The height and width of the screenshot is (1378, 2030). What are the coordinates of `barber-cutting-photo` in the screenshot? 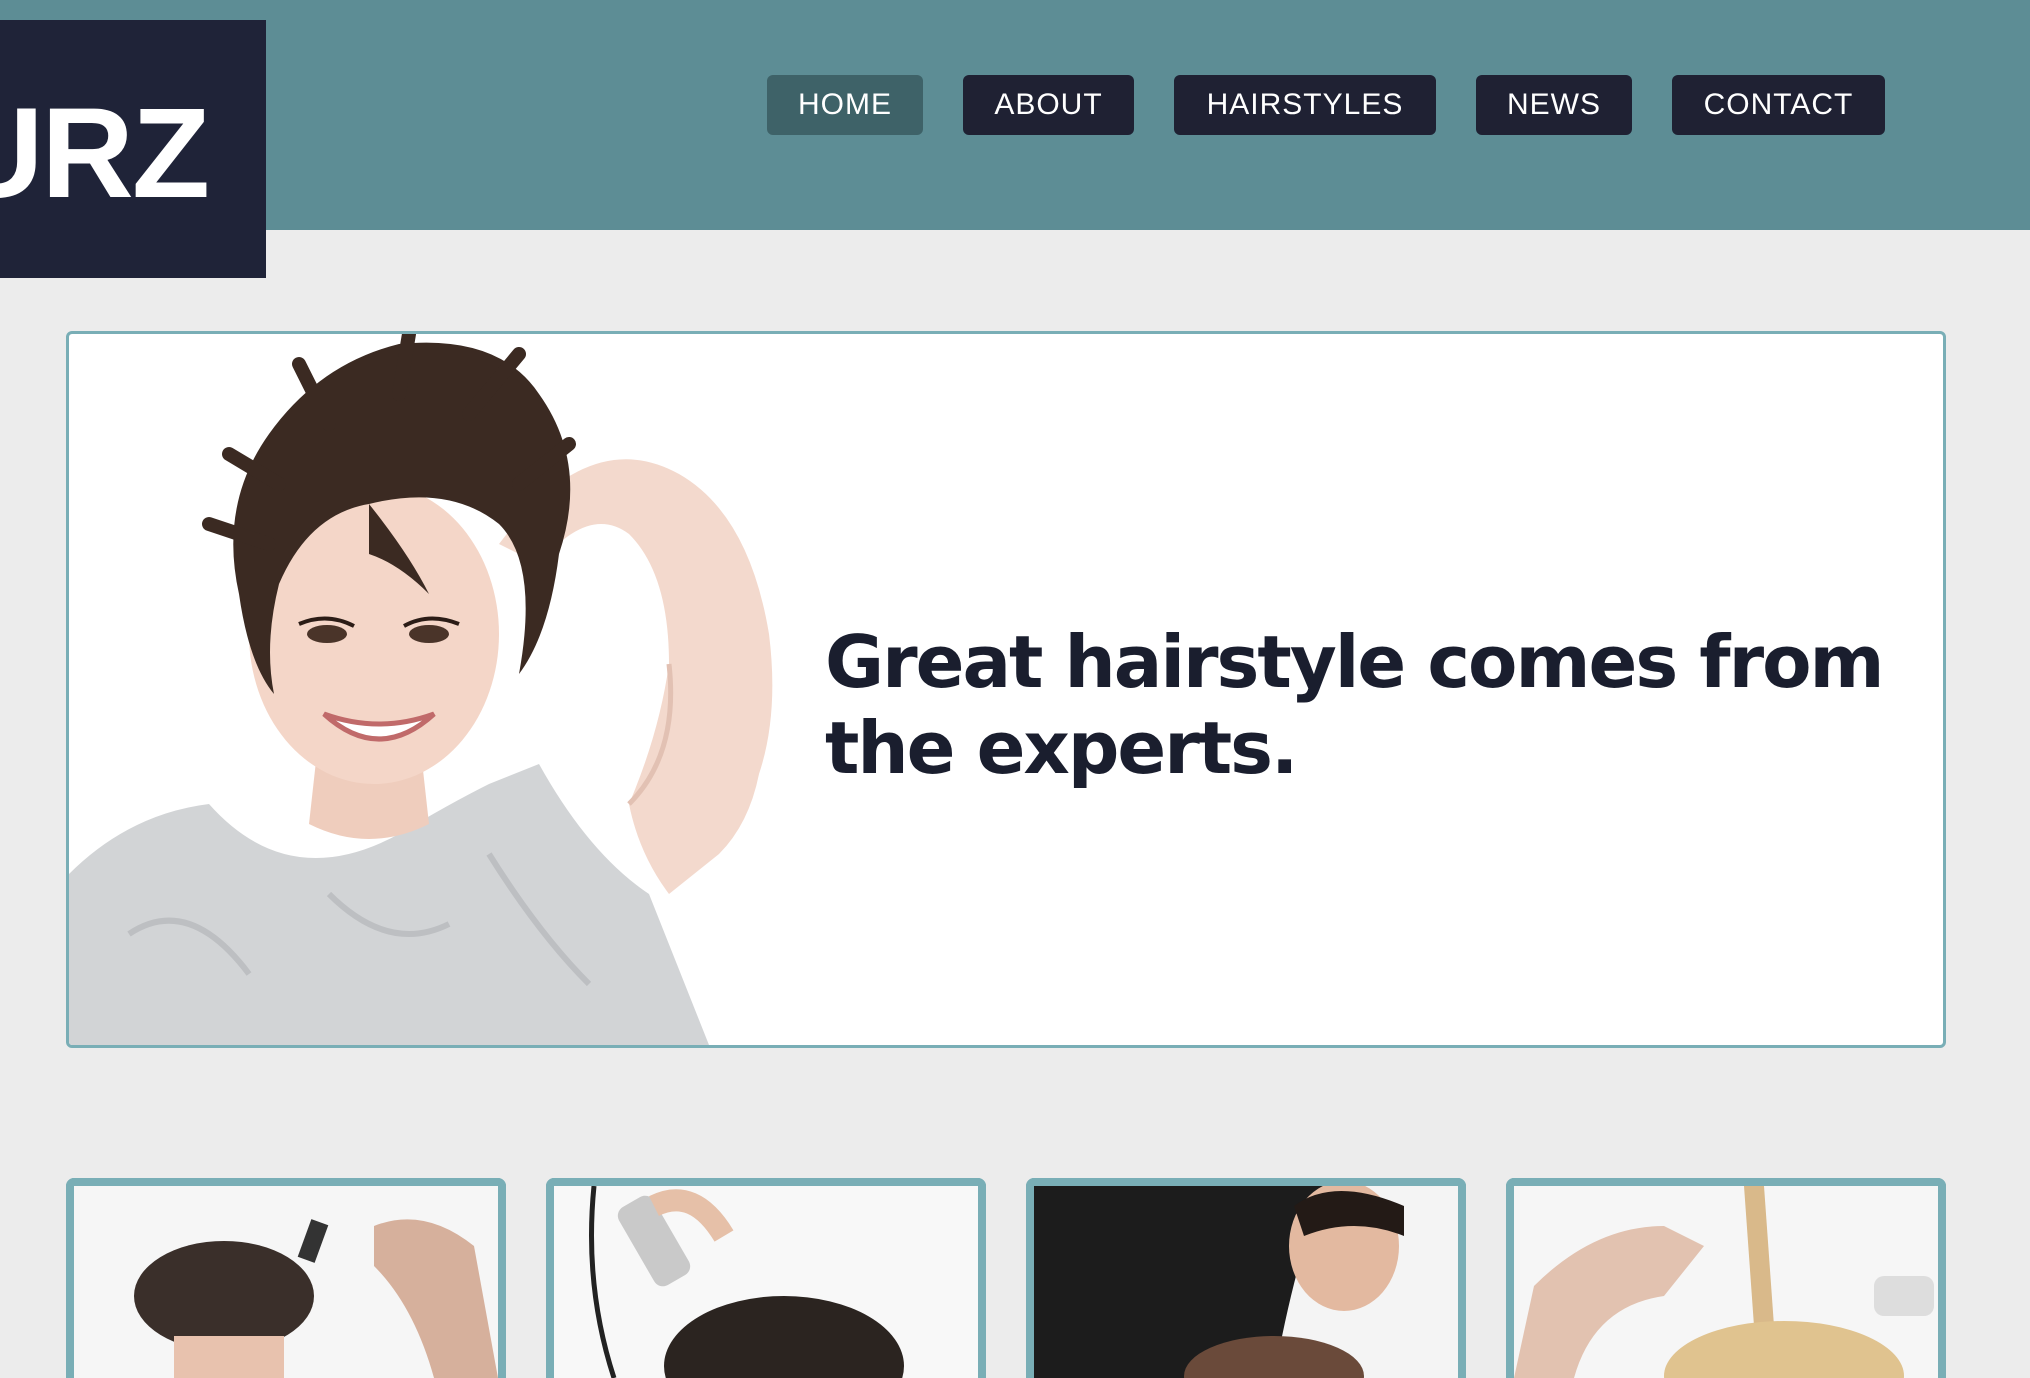 It's located at (286, 1282).